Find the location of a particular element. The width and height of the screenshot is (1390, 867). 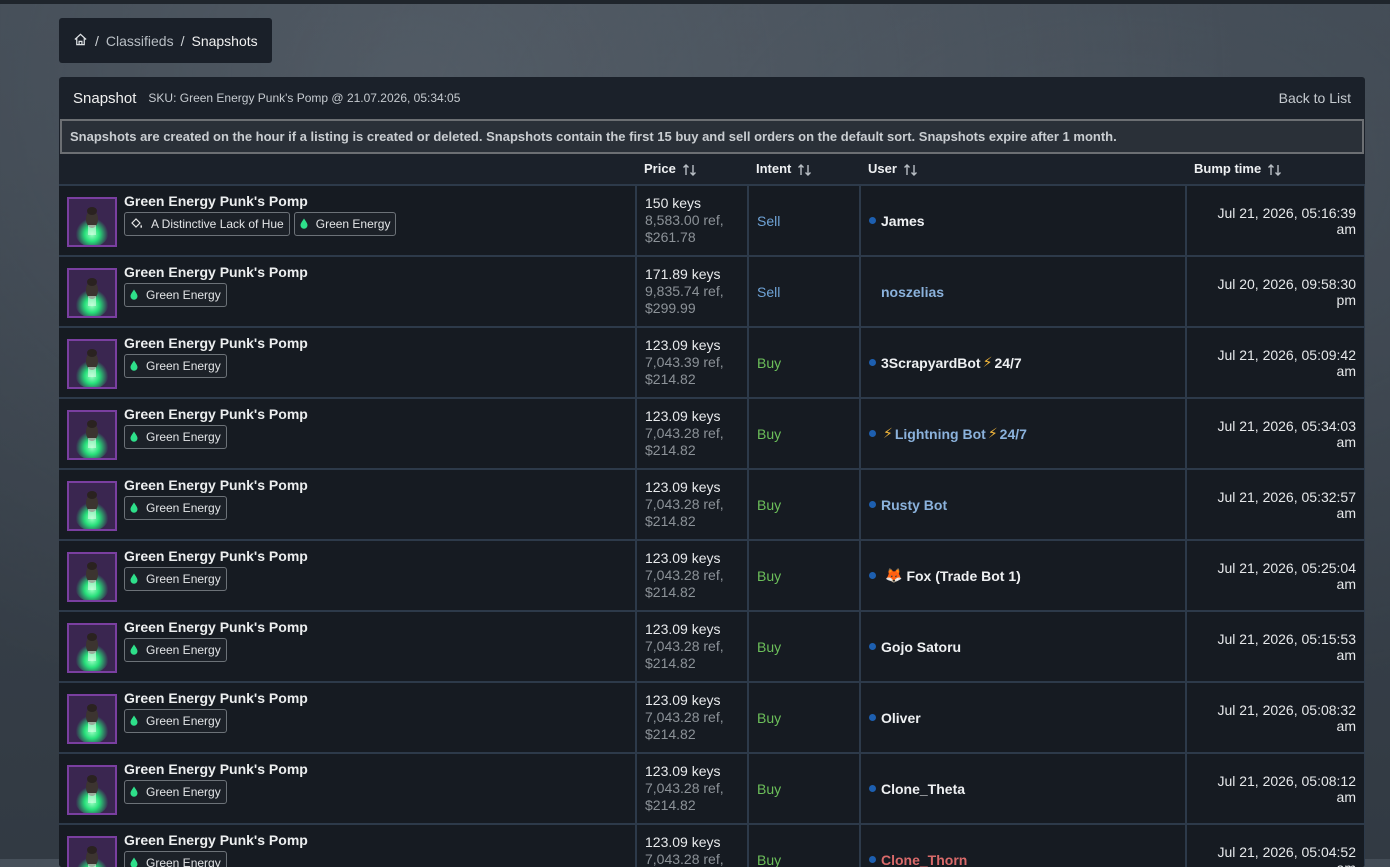

price-cell: 171.89 keys 9,835.74 ref, $299.99 is located at coordinates (692, 291).